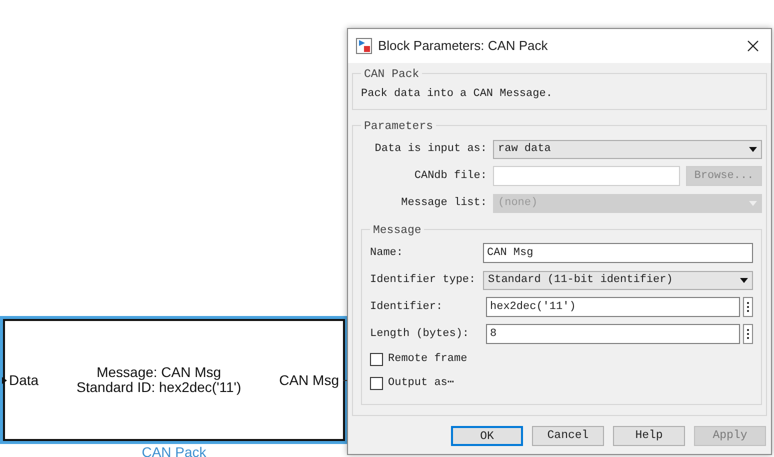 The width and height of the screenshot is (774, 457). Describe the element at coordinates (568, 436) in the screenshot. I see `dialog-button: Cancel` at that location.